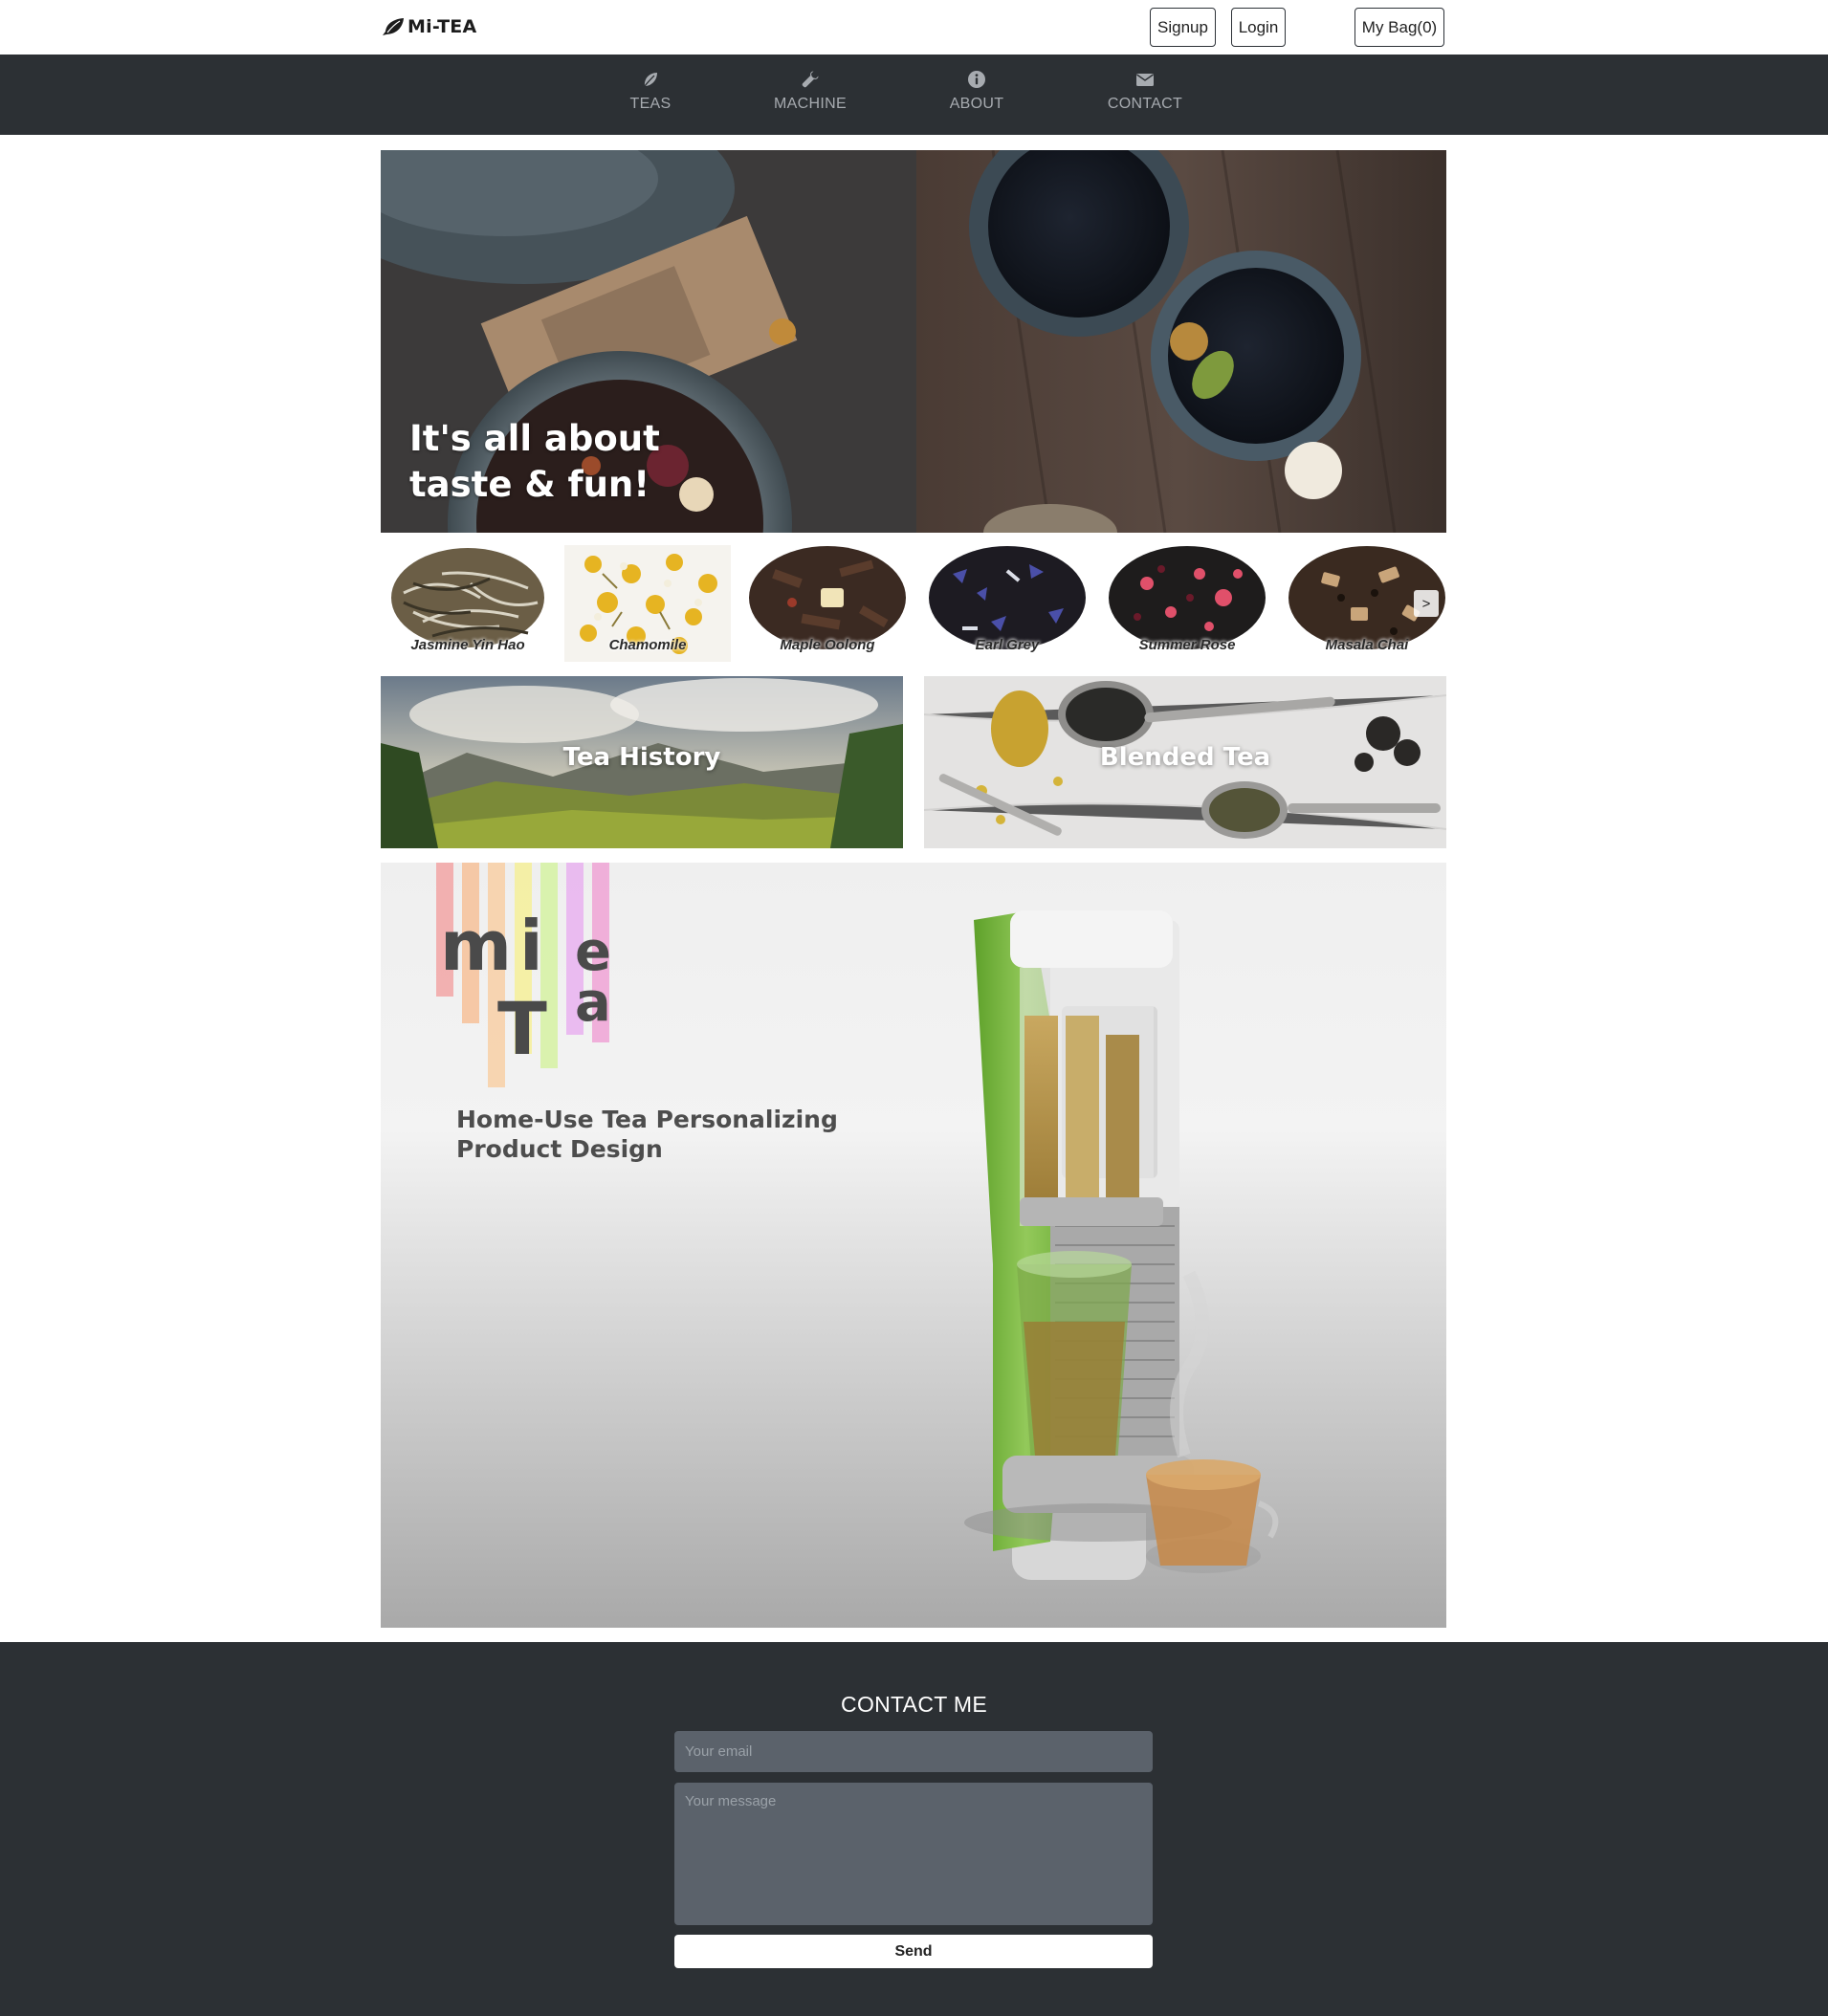  I want to click on logo-text: Mi-TEA, so click(442, 26).